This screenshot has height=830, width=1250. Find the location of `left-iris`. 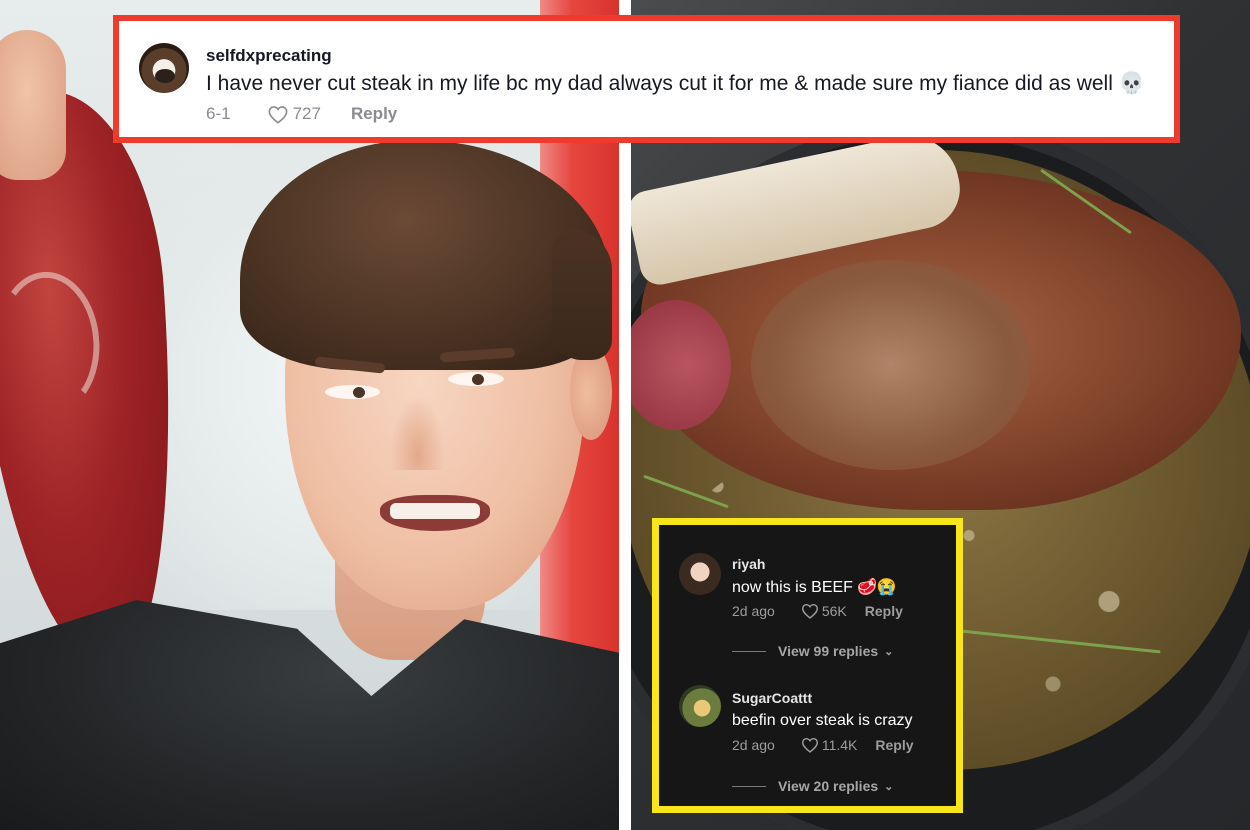

left-iris is located at coordinates (359, 392).